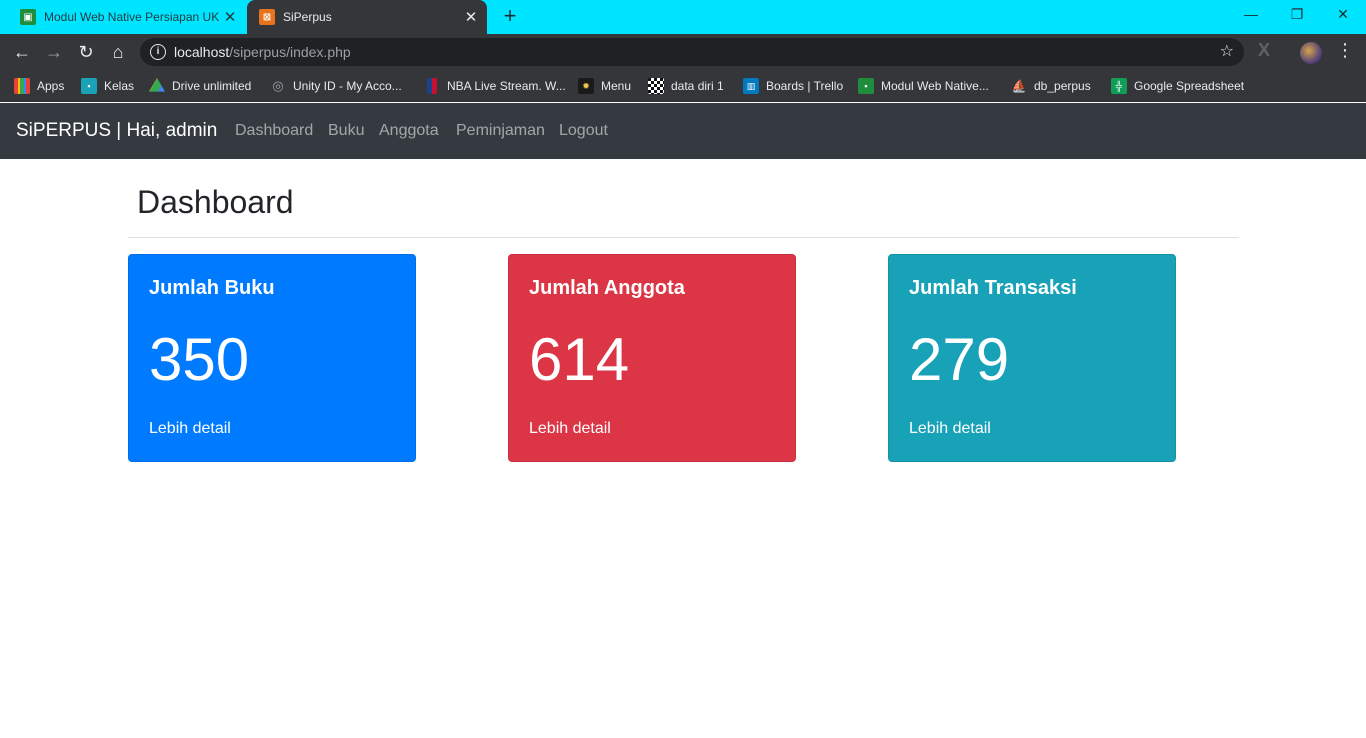 This screenshot has height=738, width=1366. Describe the element at coordinates (607, 288) in the screenshot. I see `card-title: Jumlah Anggota` at that location.